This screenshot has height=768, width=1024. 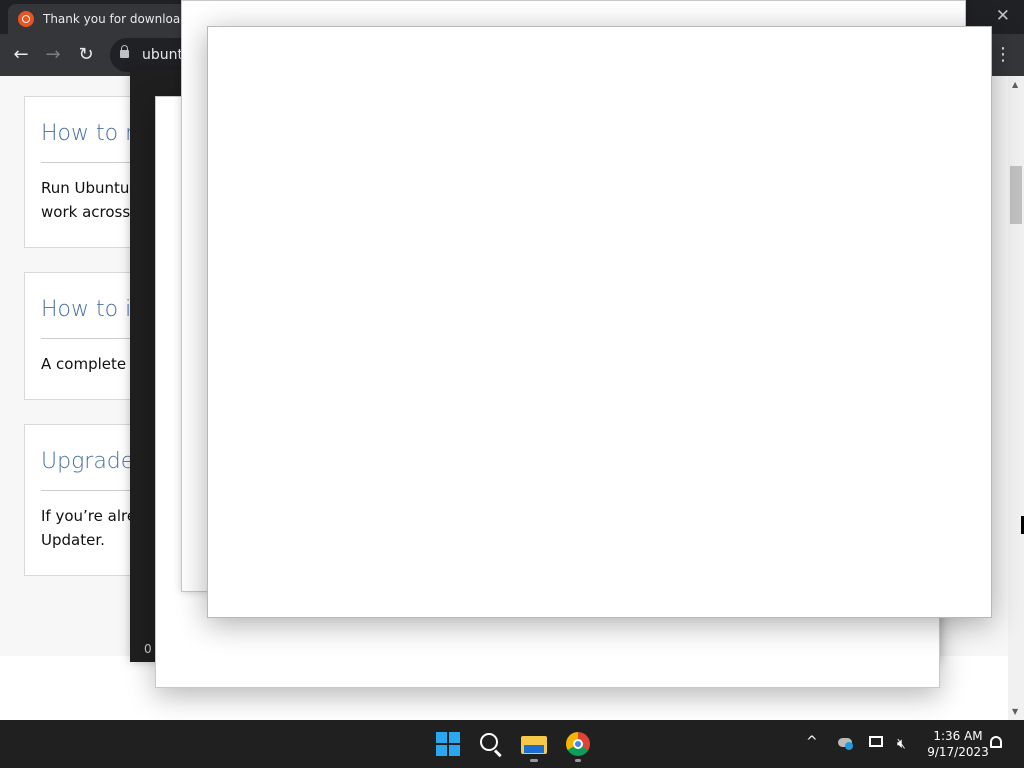 I want to click on onedrive-status-badge-icon, so click(x=849, y=746).